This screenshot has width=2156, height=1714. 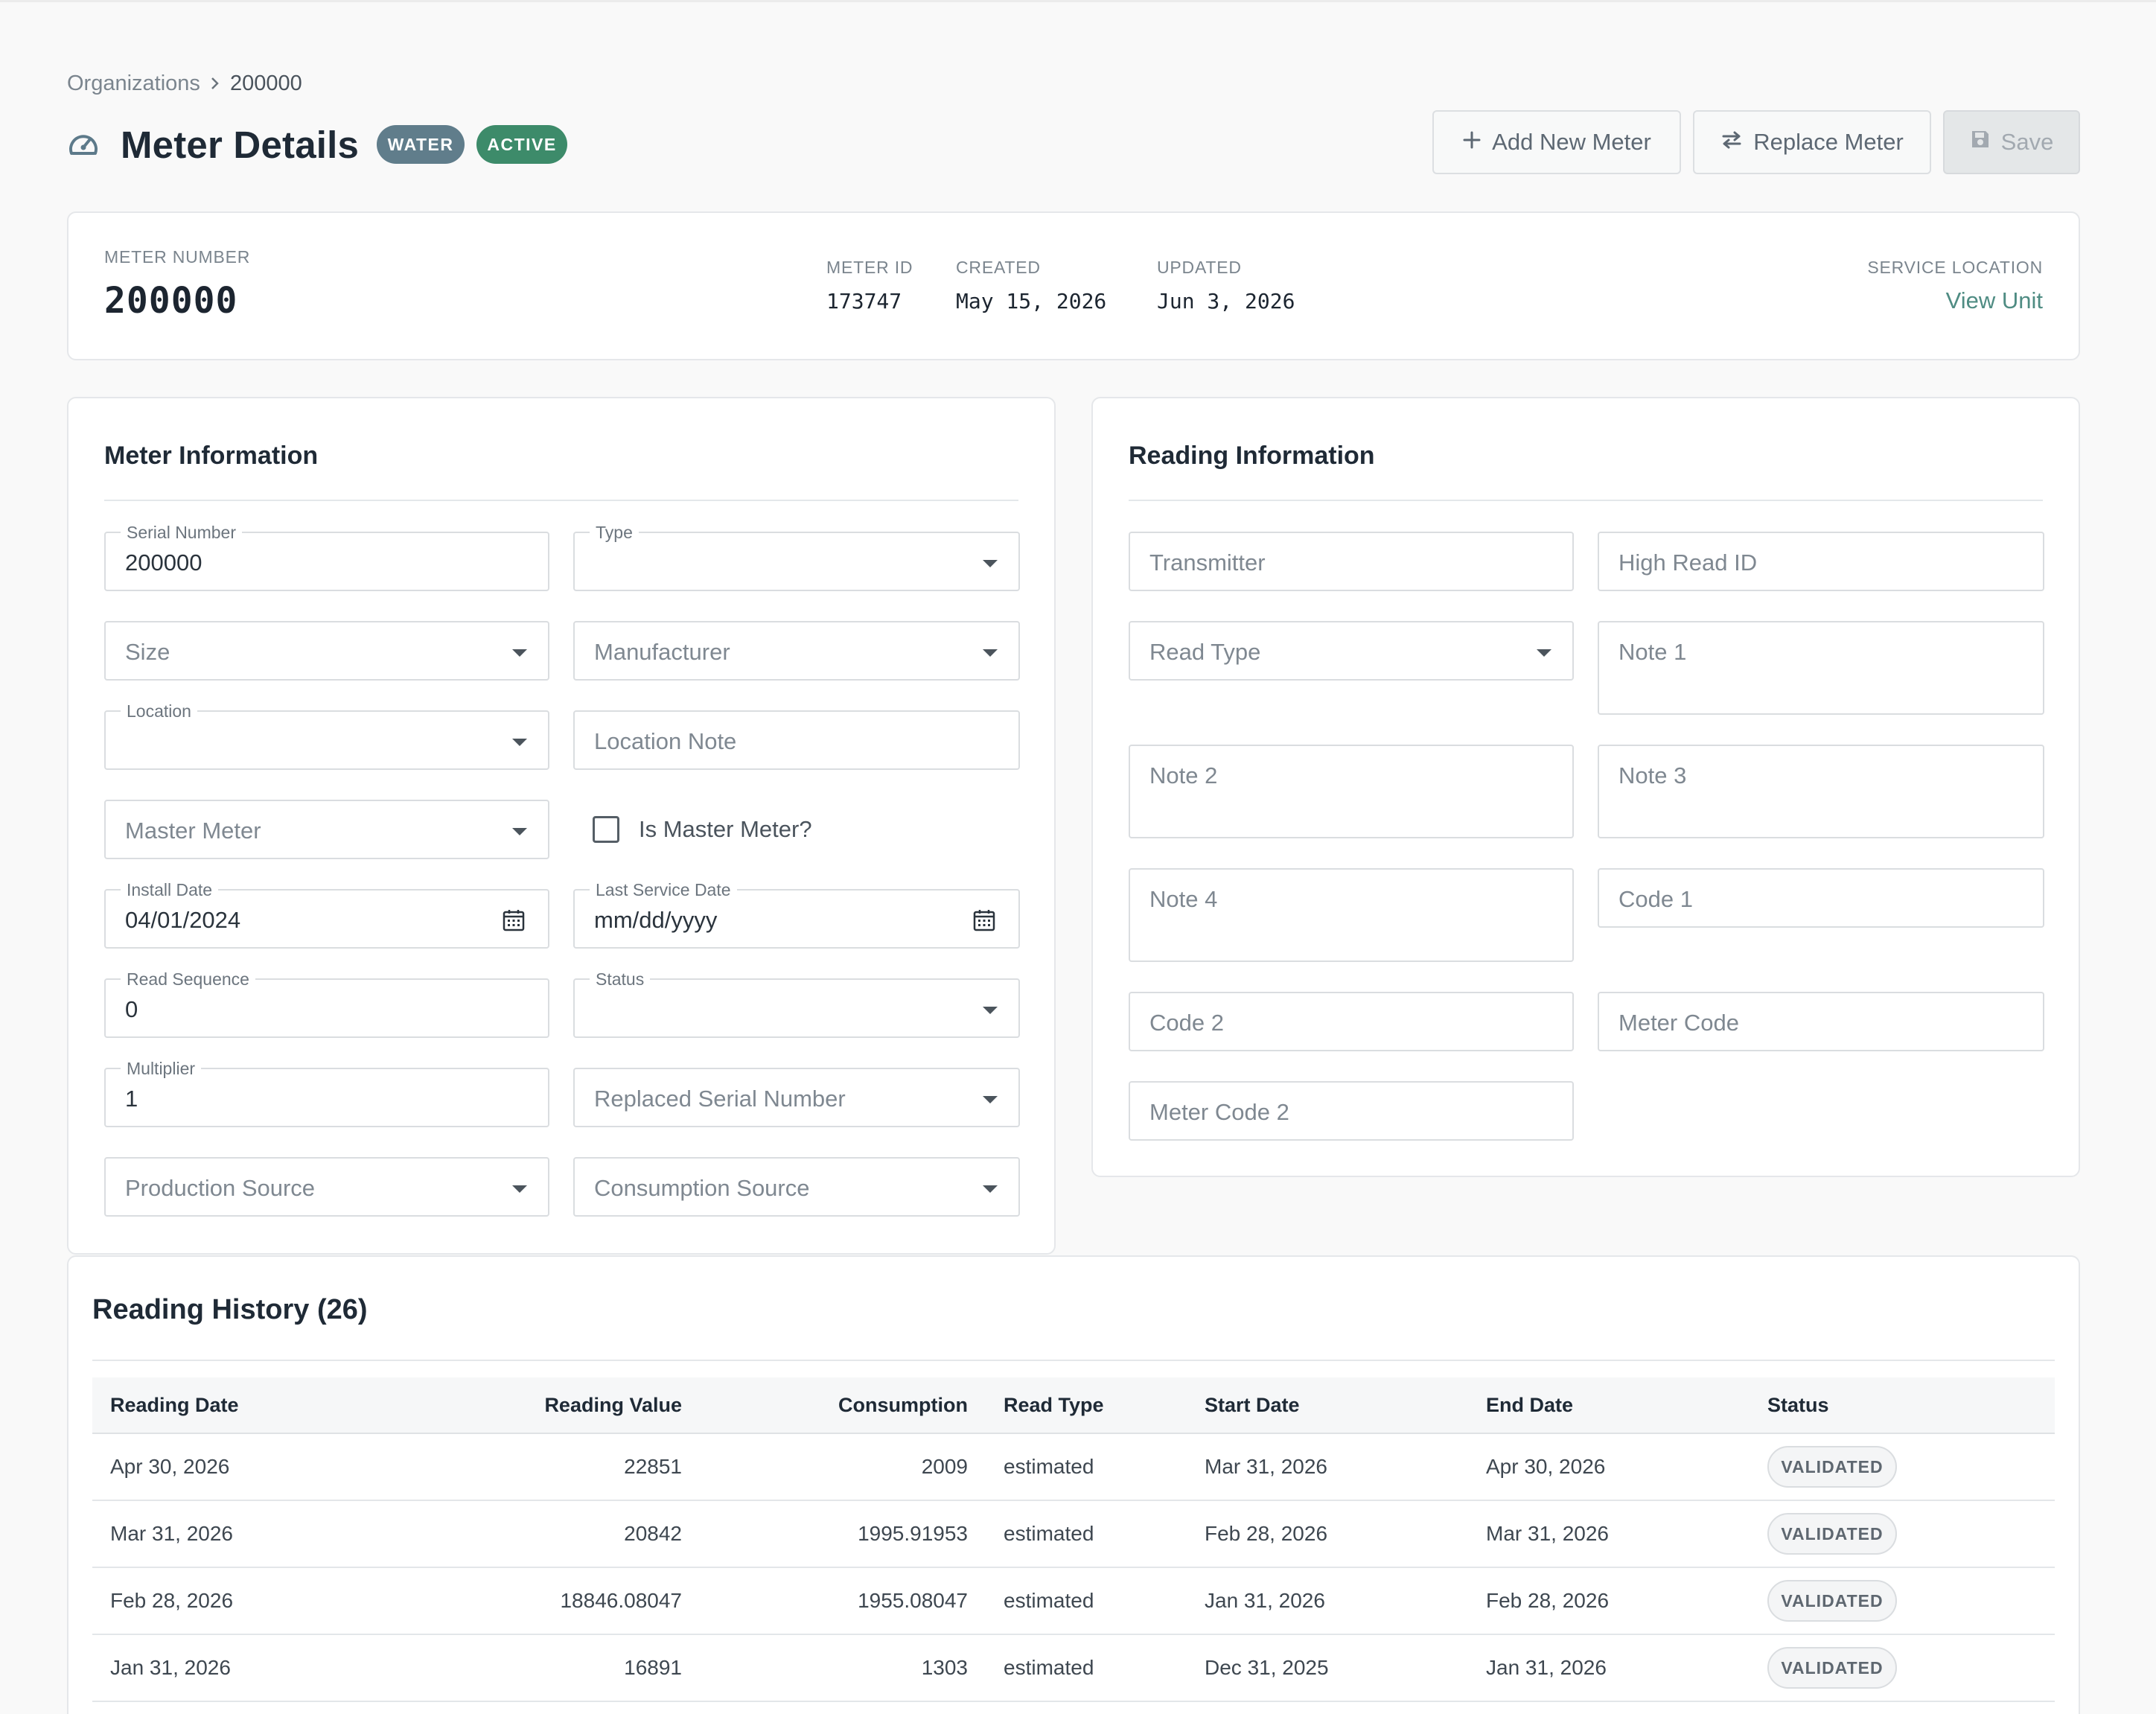 What do you see at coordinates (1267, 1667) in the screenshot?
I see `start-date-cell: Dec 31, 2025` at bounding box center [1267, 1667].